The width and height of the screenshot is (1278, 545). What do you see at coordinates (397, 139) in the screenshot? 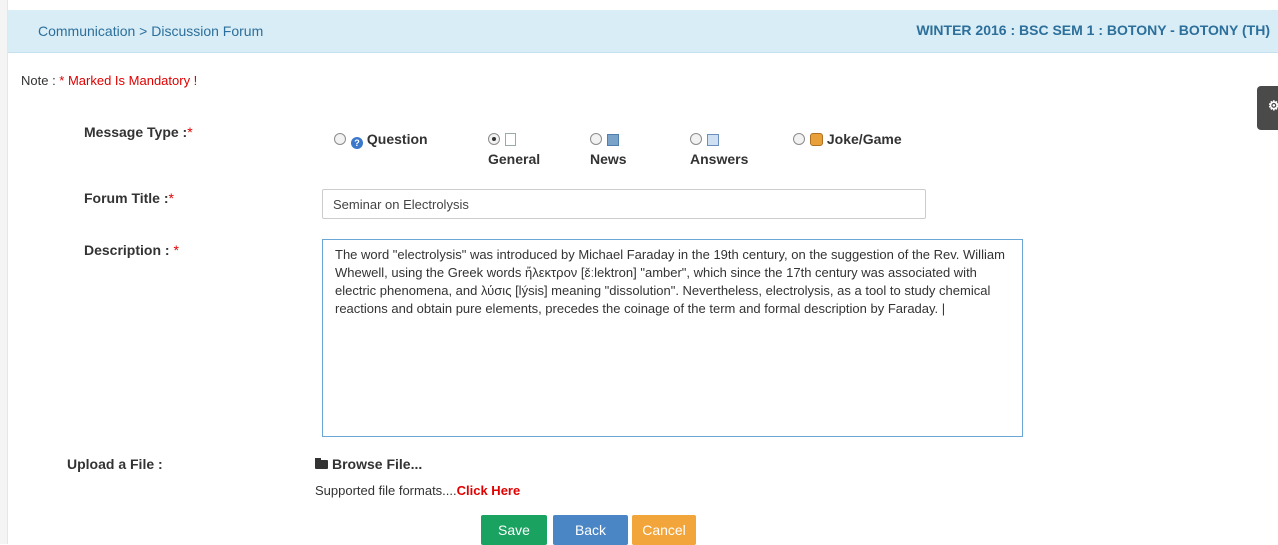
I see `question-label: Question` at bounding box center [397, 139].